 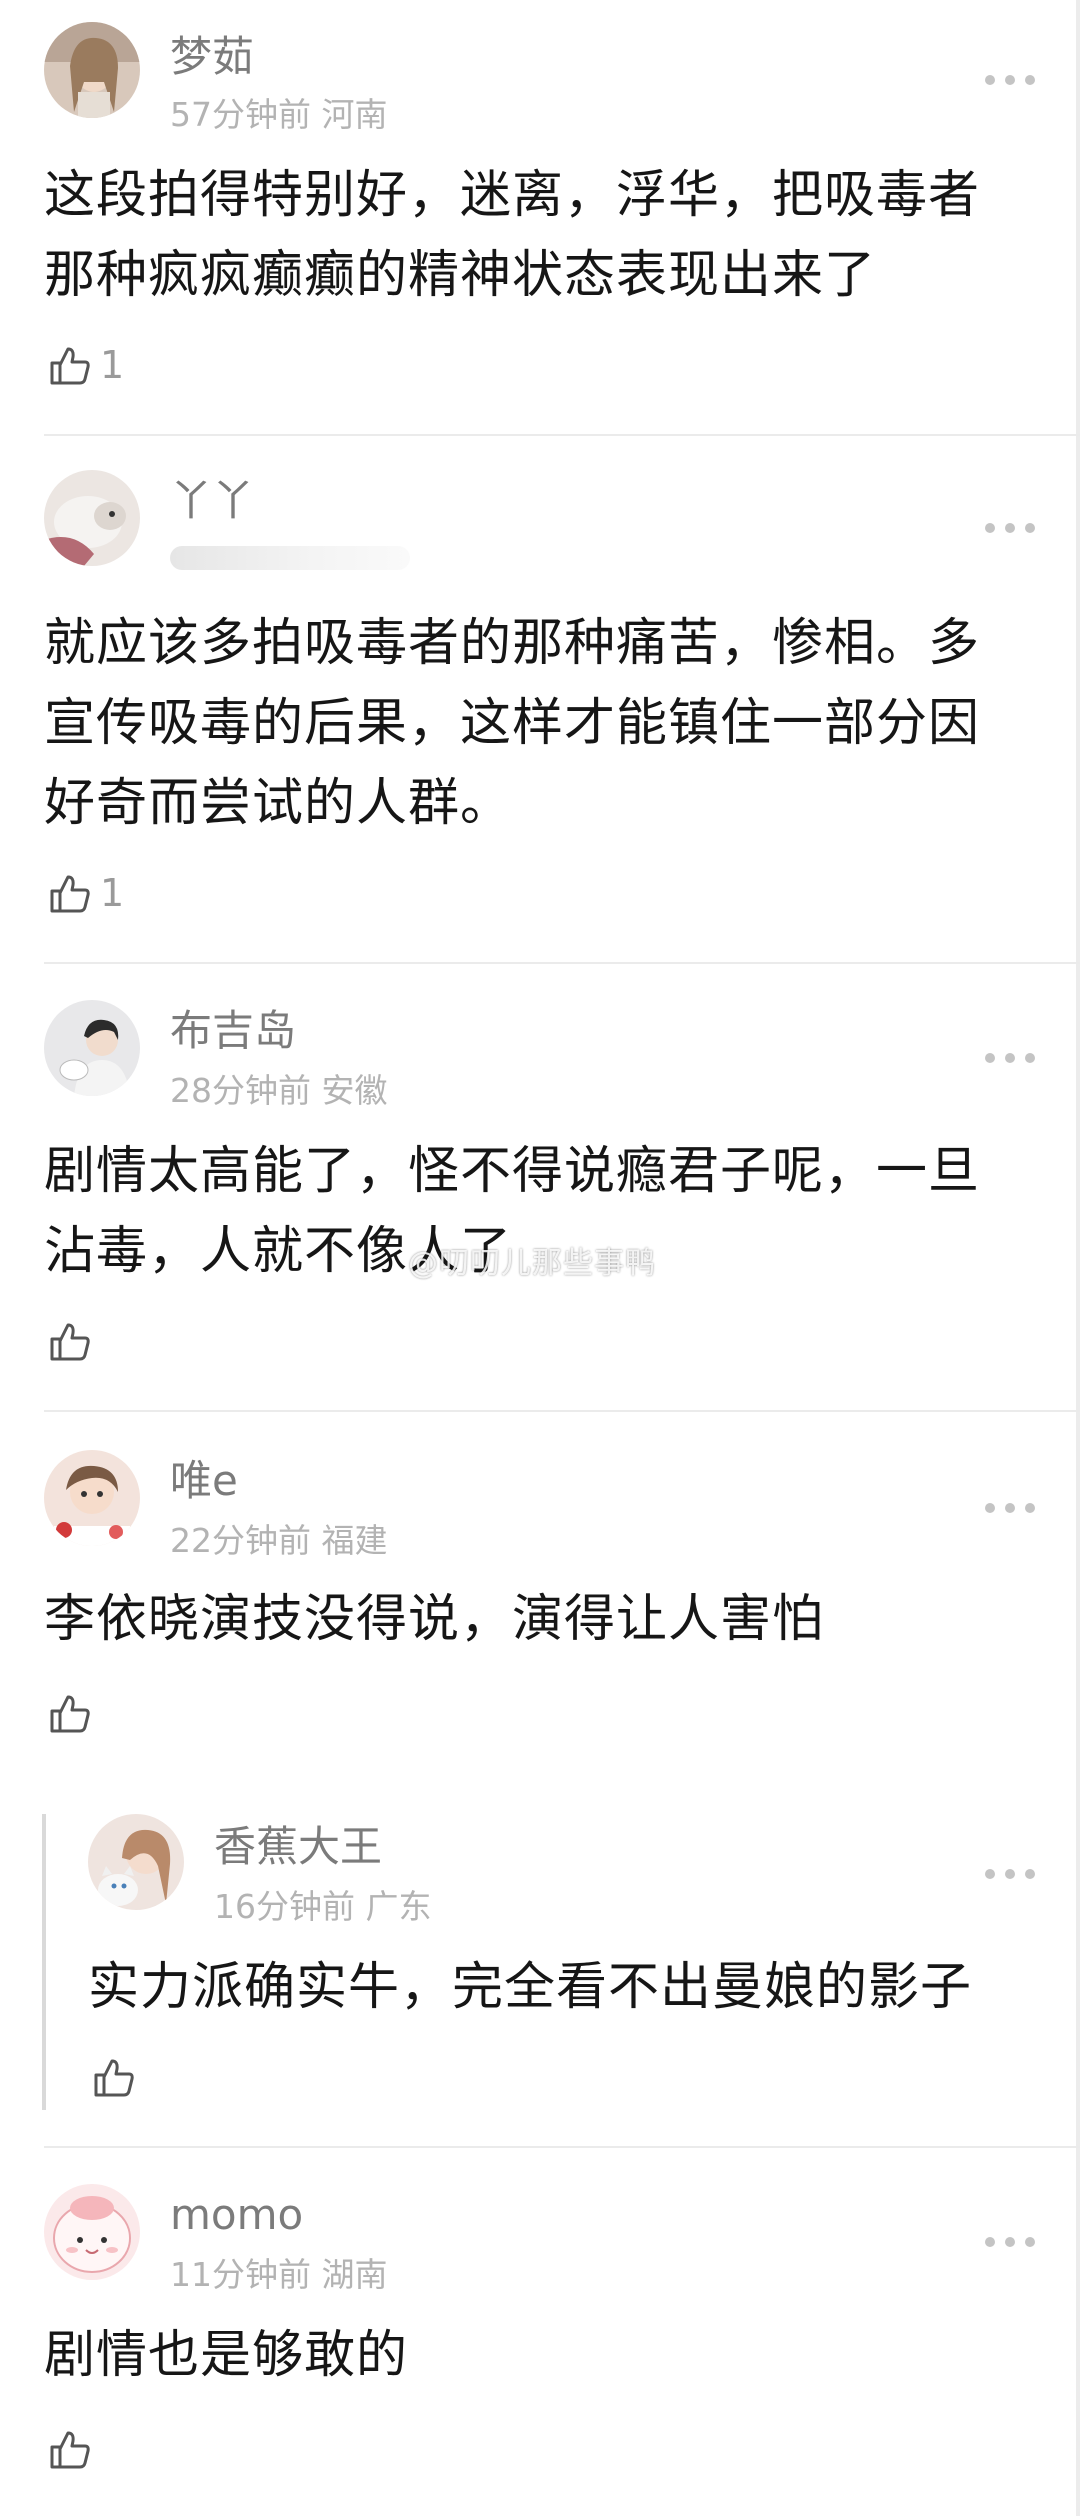 What do you see at coordinates (354, 1090) in the screenshot?
I see `comment-location: 安徽` at bounding box center [354, 1090].